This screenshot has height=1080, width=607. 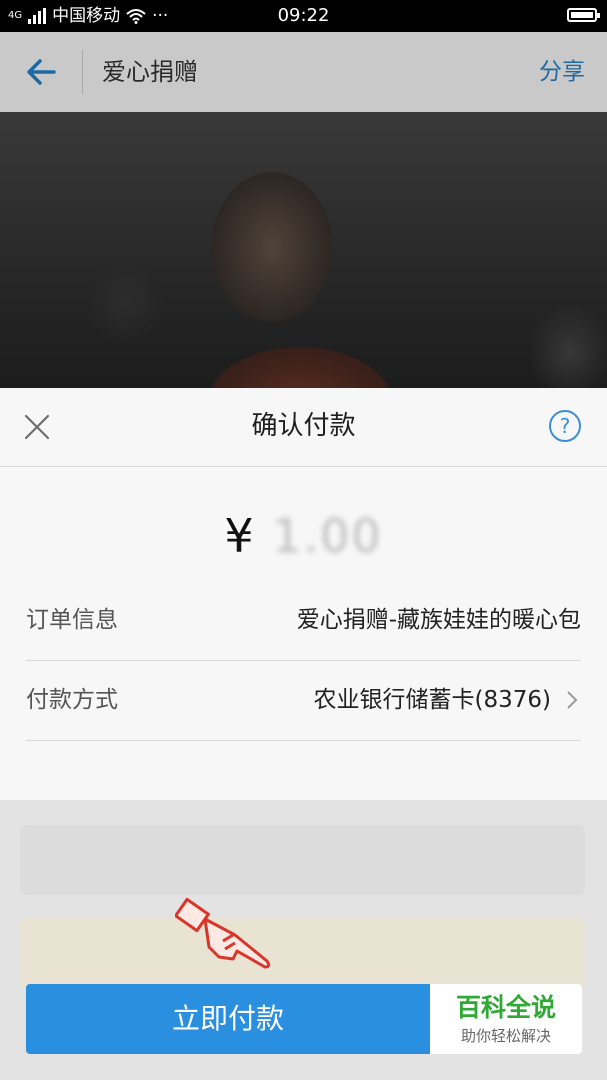 What do you see at coordinates (432, 700) in the screenshot?
I see `payment-method-value: 农业银行储蓄卡(8376)` at bounding box center [432, 700].